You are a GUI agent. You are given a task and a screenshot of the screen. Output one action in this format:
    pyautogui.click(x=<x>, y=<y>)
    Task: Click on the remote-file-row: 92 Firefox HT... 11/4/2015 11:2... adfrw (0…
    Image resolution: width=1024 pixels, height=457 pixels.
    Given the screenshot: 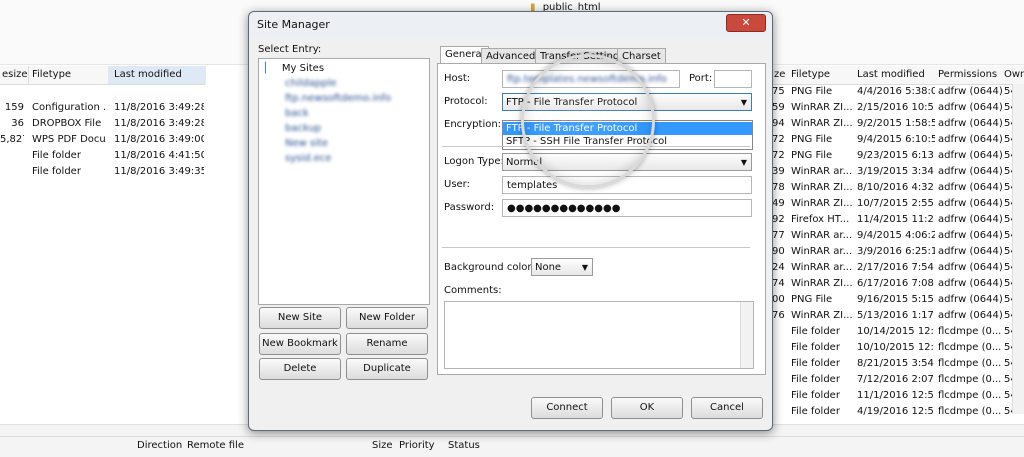 What is the action you would take?
    pyautogui.click(x=898, y=220)
    